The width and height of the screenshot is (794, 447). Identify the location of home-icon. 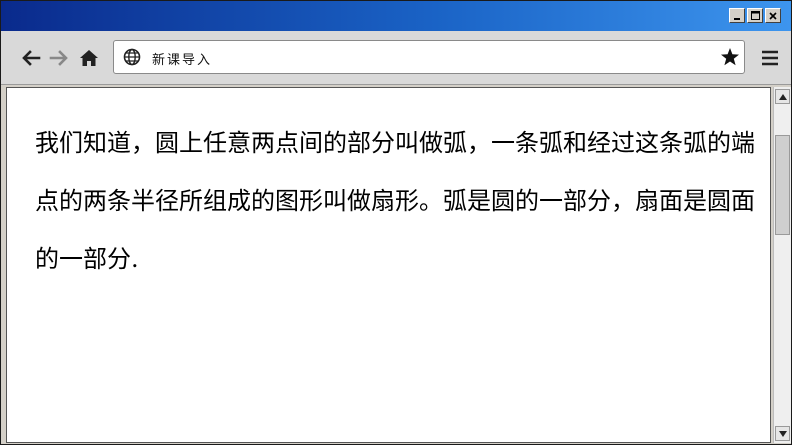
(89, 58).